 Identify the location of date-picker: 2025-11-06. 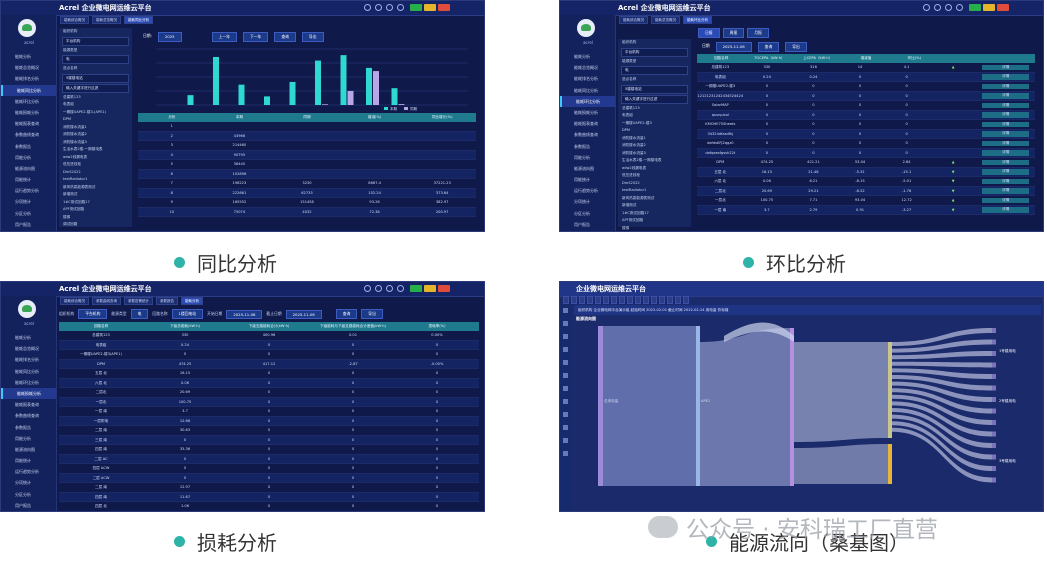
(733, 47).